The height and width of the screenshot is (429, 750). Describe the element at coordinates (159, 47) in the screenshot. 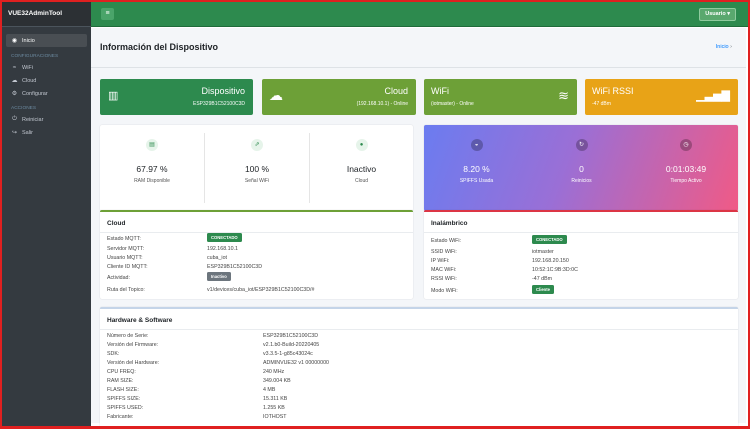

I see `page-title: Información del Dispositivo` at that location.